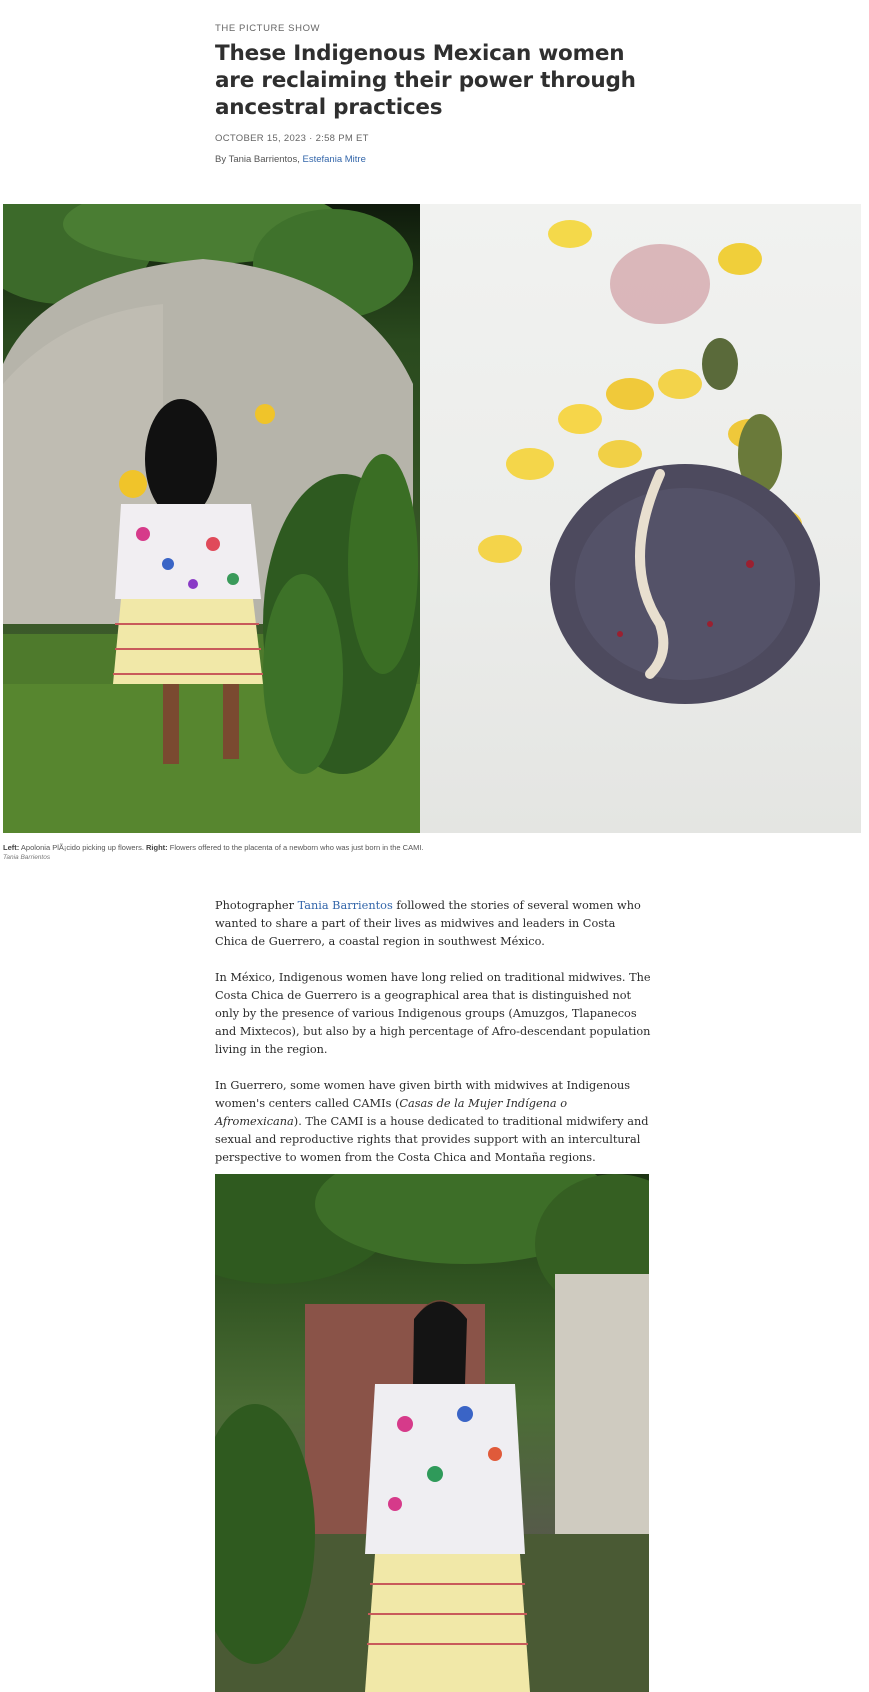 The height and width of the screenshot is (1692, 869). I want to click on caption-left-text: Apolonia PlÃ¡cido picking up flowers., so click(82, 847).